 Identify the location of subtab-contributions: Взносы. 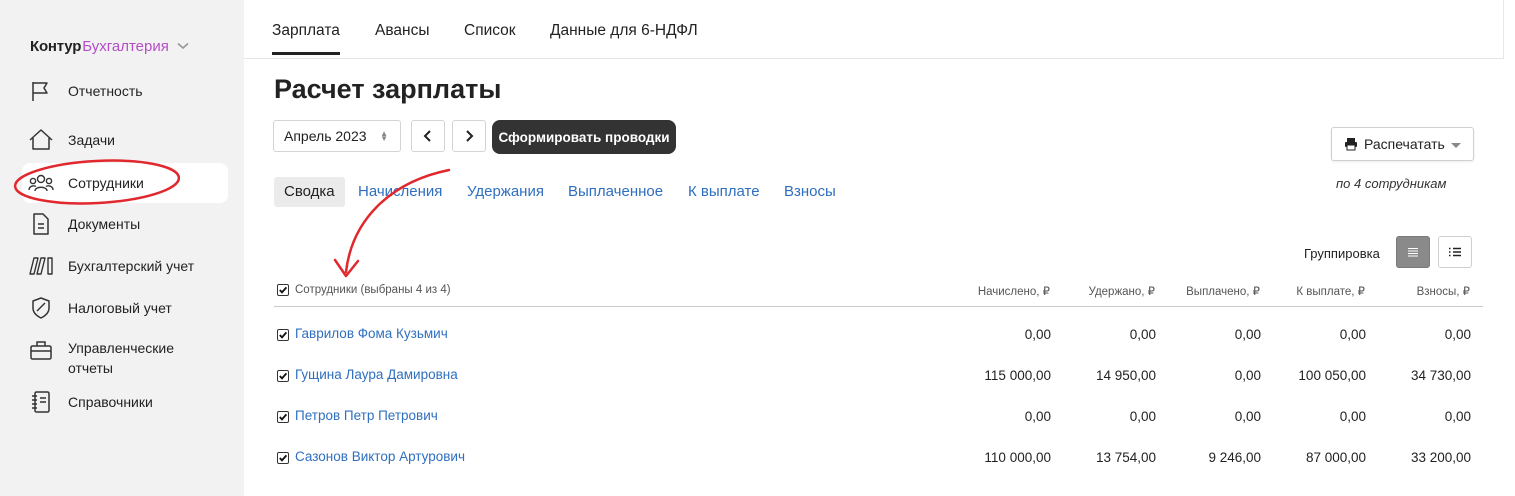
(810, 191).